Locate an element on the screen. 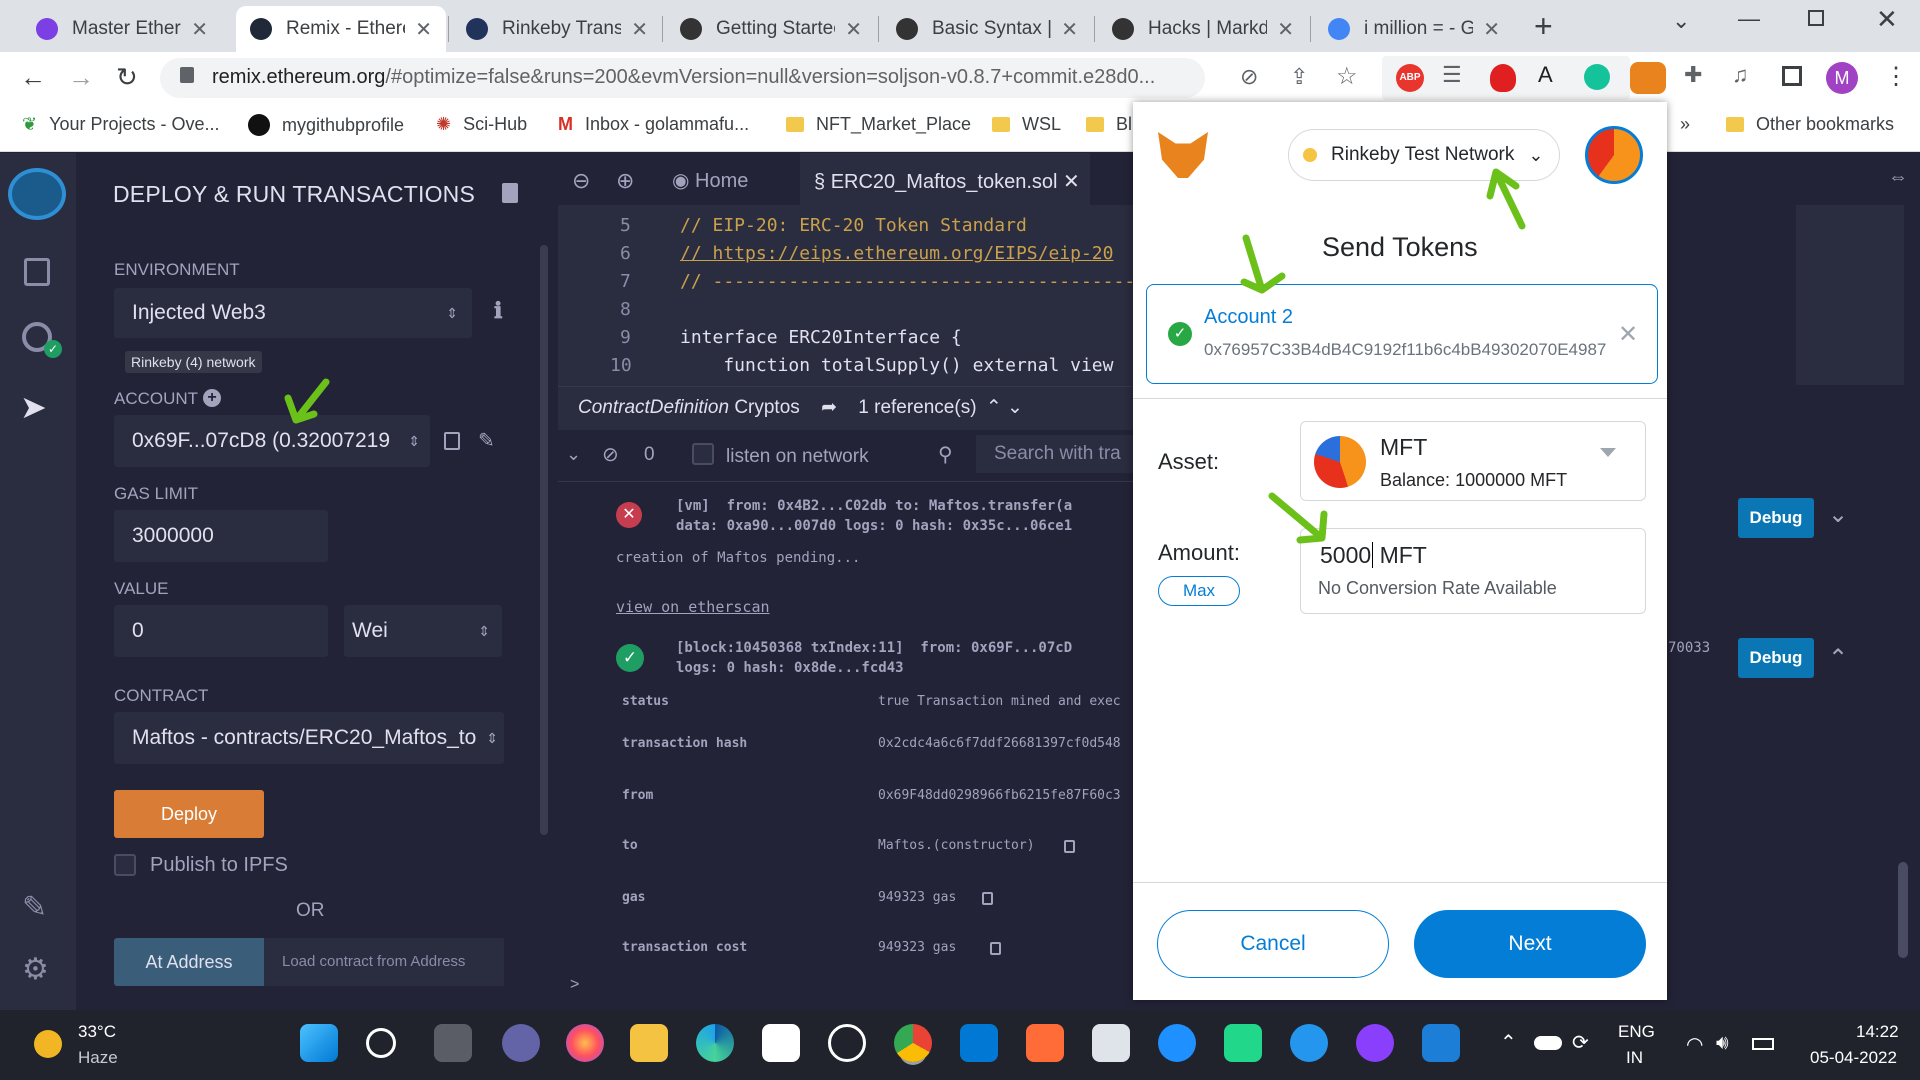 The width and height of the screenshot is (1920, 1080). clear-recipient-icon: ✕ is located at coordinates (1628, 334).